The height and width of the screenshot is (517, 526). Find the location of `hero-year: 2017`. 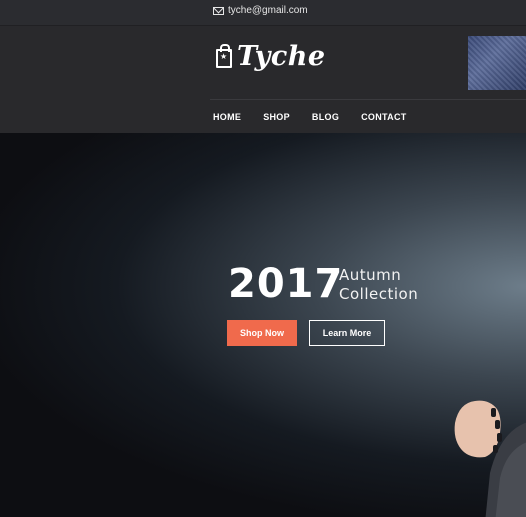

hero-year: 2017 is located at coordinates (286, 284).